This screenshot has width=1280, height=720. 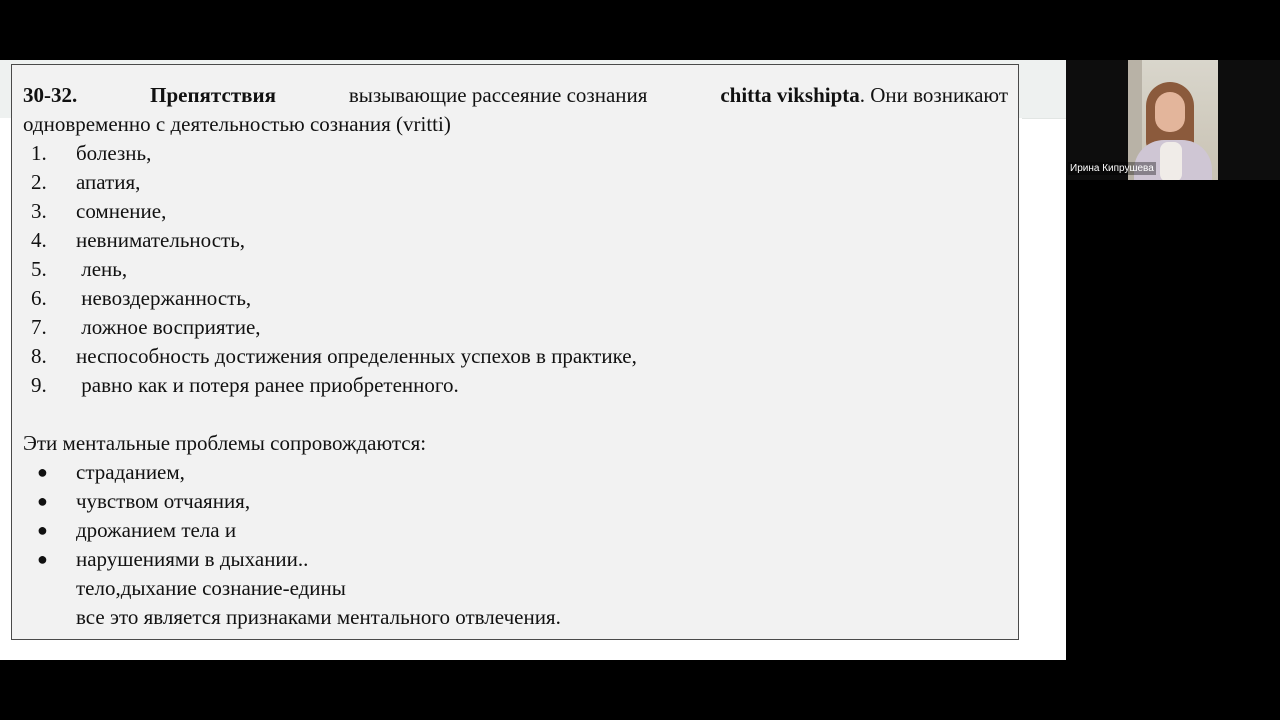 What do you see at coordinates (146, 327) in the screenshot?
I see `list-item: 7. ложное восприятие,` at bounding box center [146, 327].